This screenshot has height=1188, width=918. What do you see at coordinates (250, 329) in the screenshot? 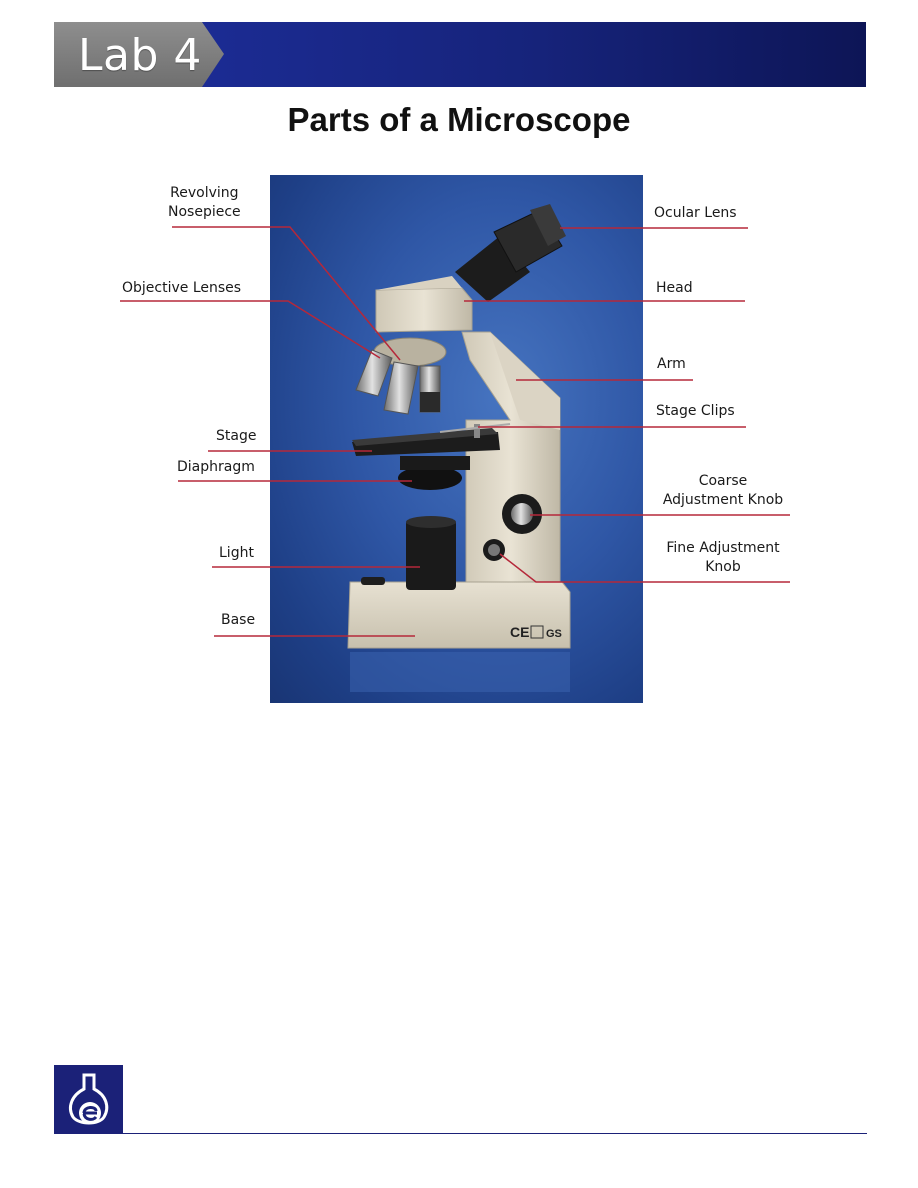
I see `leader-objective-lenses` at bounding box center [250, 329].